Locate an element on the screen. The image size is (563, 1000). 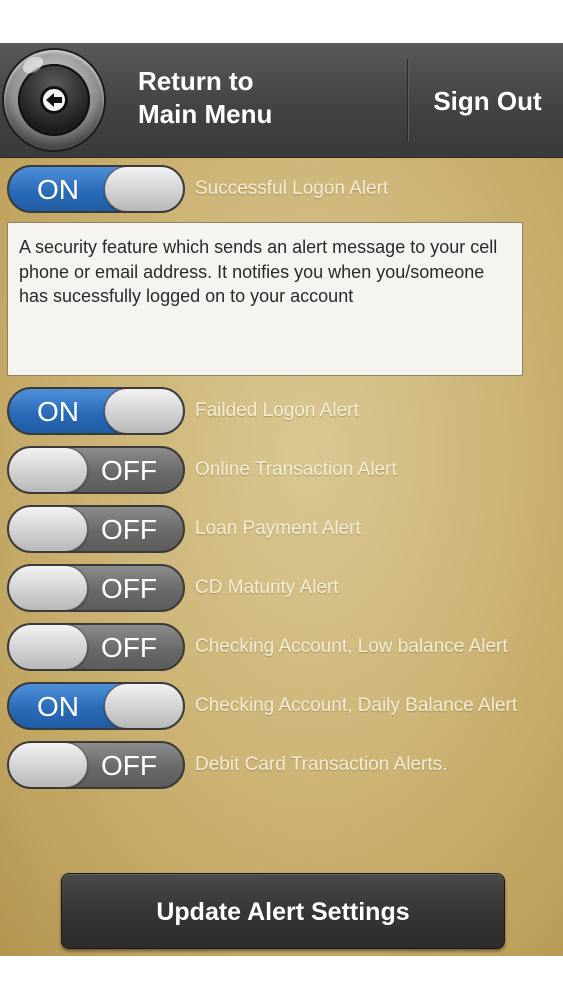
sign-out-button: Sign Out is located at coordinates (487, 101).